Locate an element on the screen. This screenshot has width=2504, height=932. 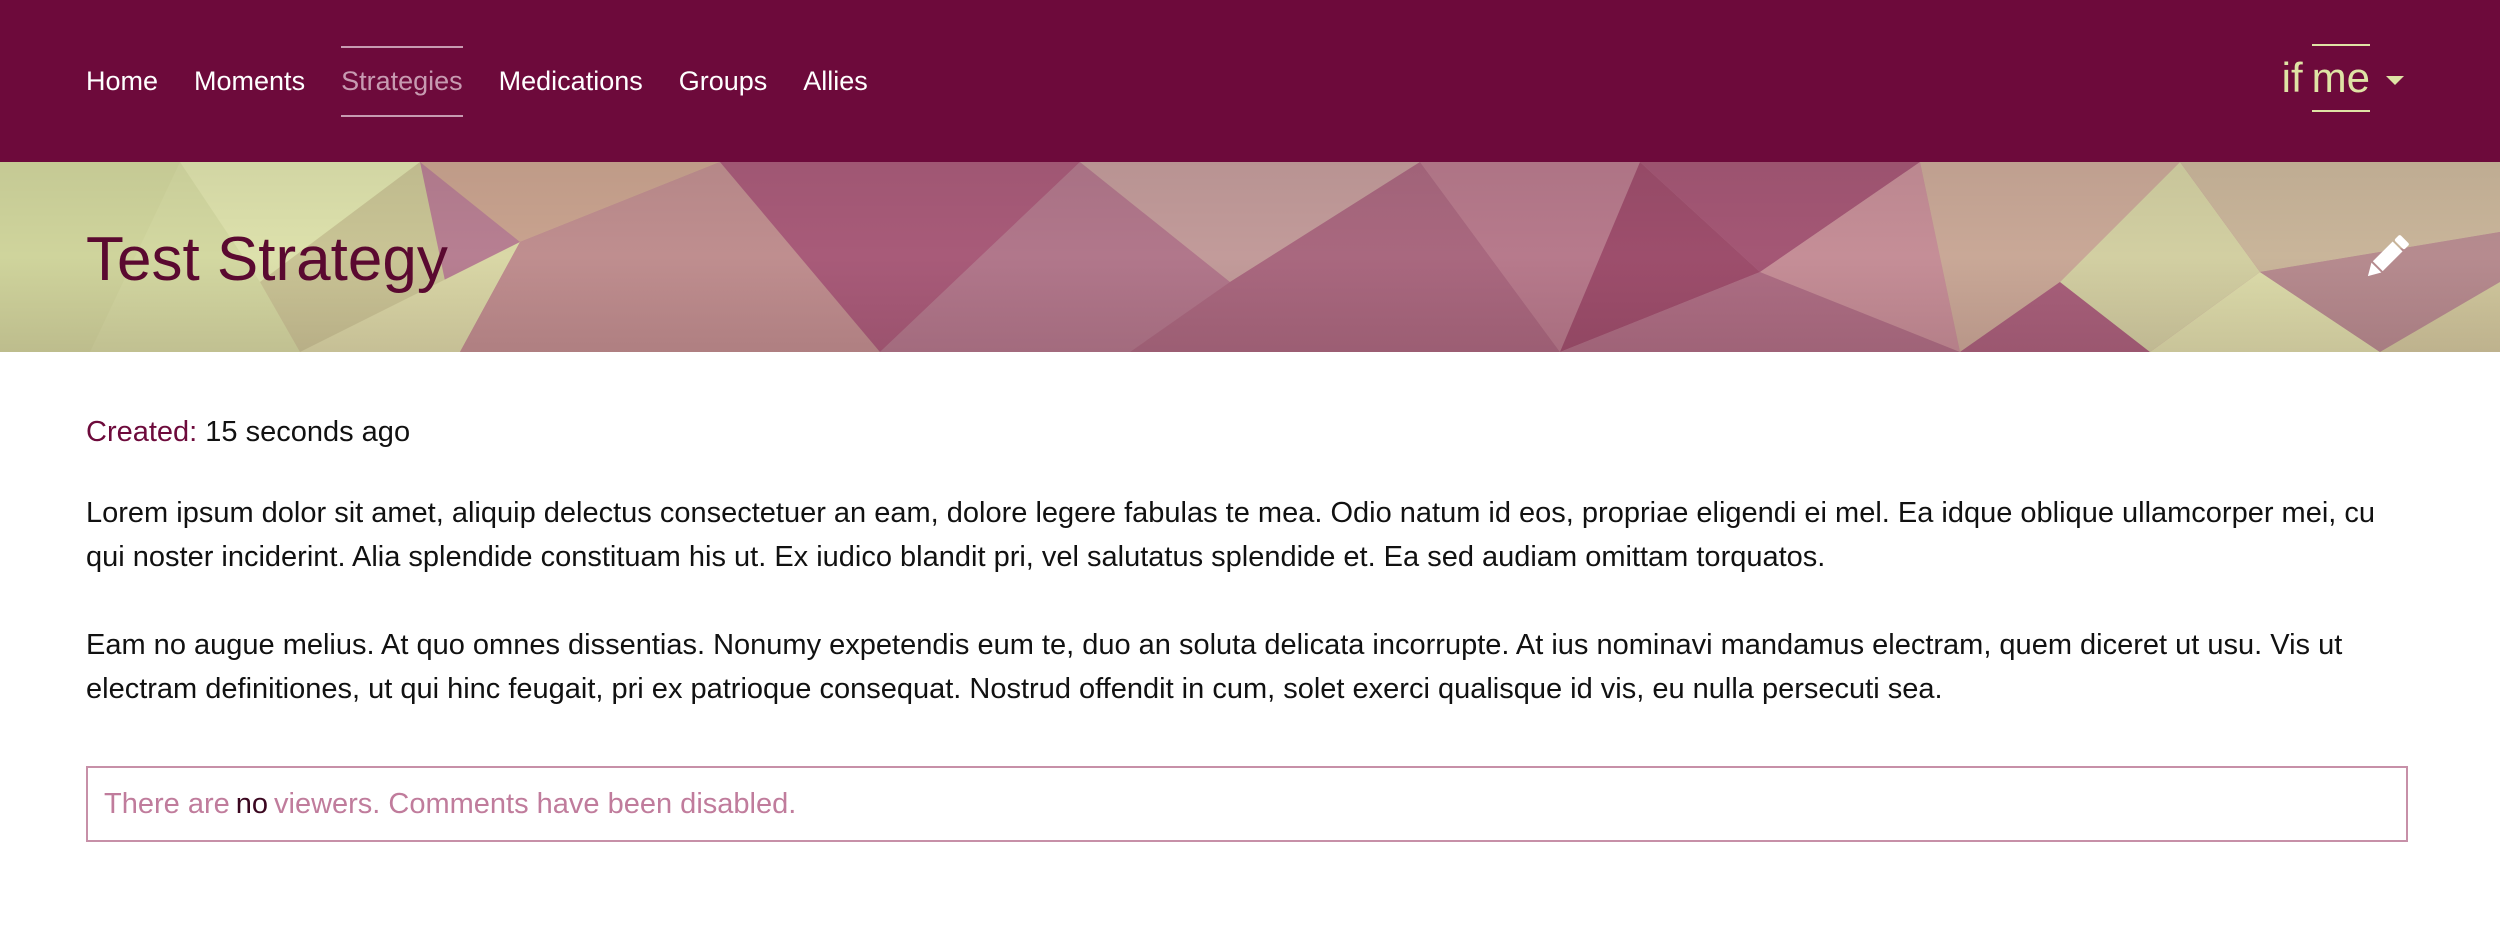
nav-item-allies: Allies is located at coordinates (835, 81).